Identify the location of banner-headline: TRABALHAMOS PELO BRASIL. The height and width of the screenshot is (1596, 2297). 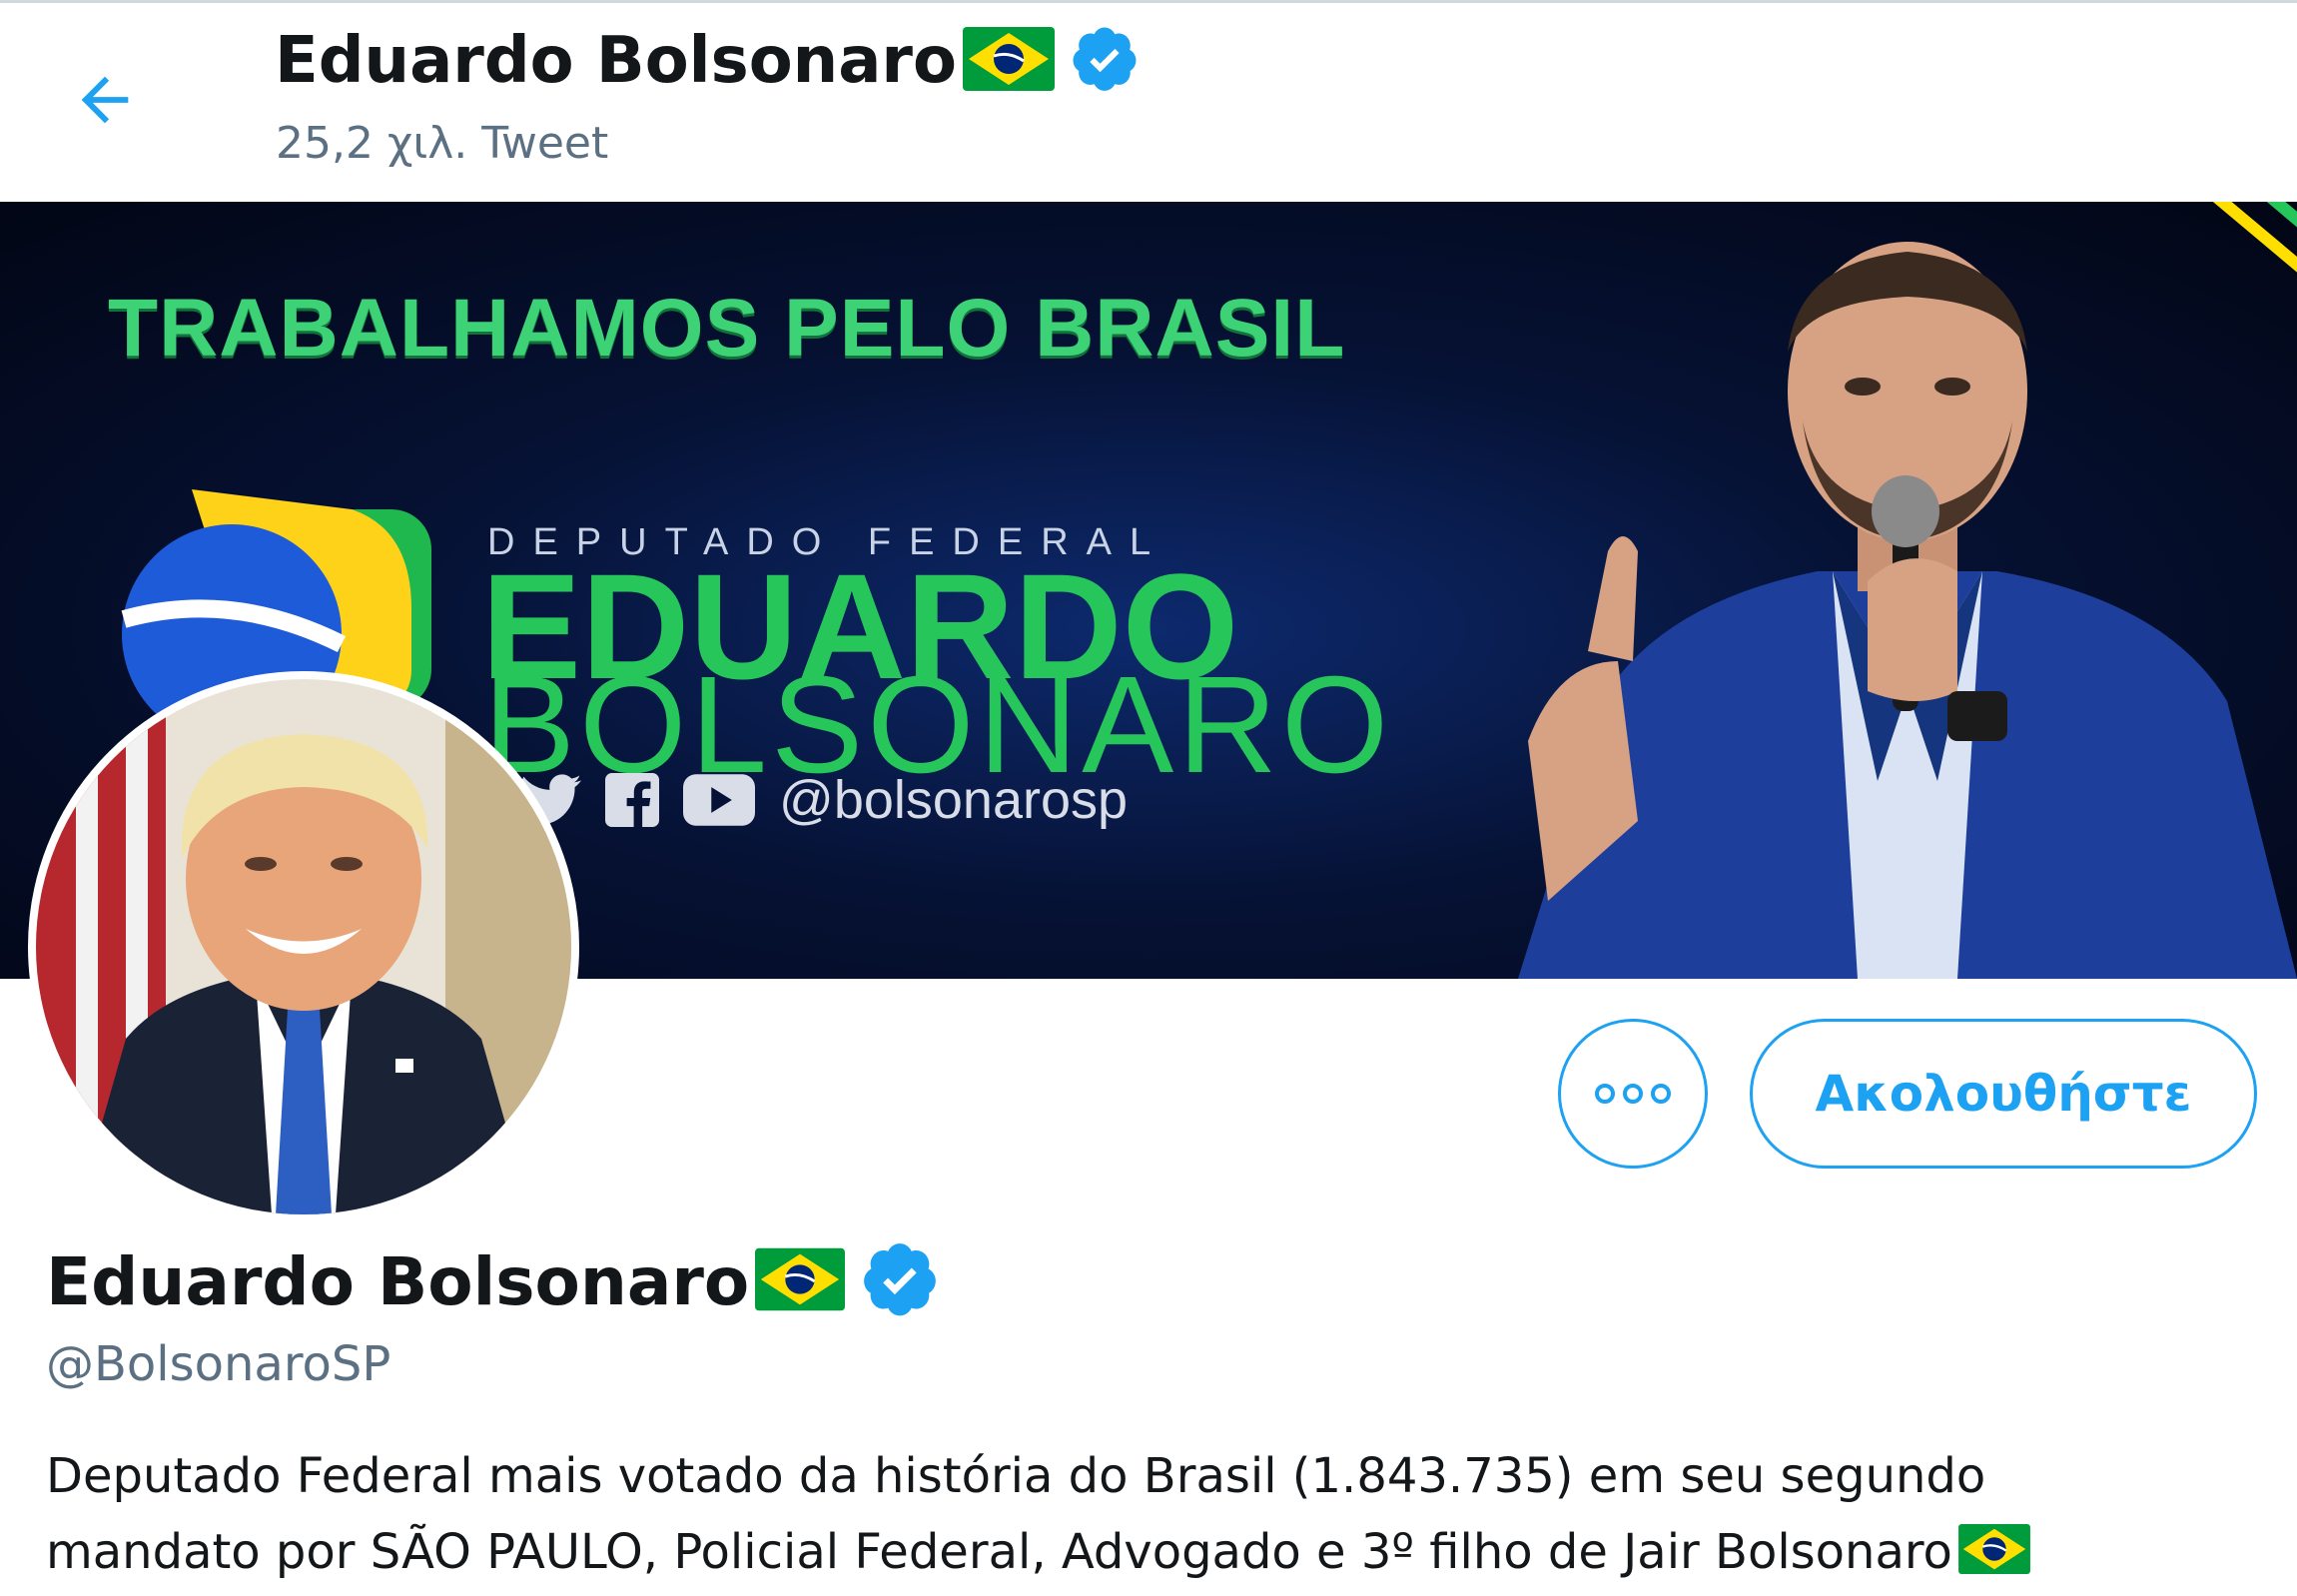
(727, 328).